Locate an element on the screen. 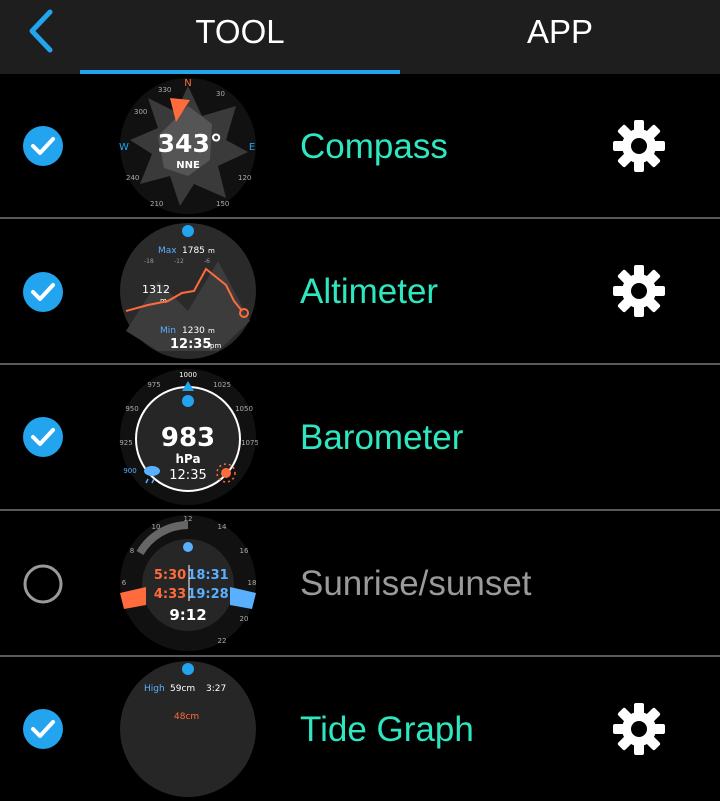 The height and width of the screenshot is (801, 720). east-label: E is located at coordinates (252, 147).